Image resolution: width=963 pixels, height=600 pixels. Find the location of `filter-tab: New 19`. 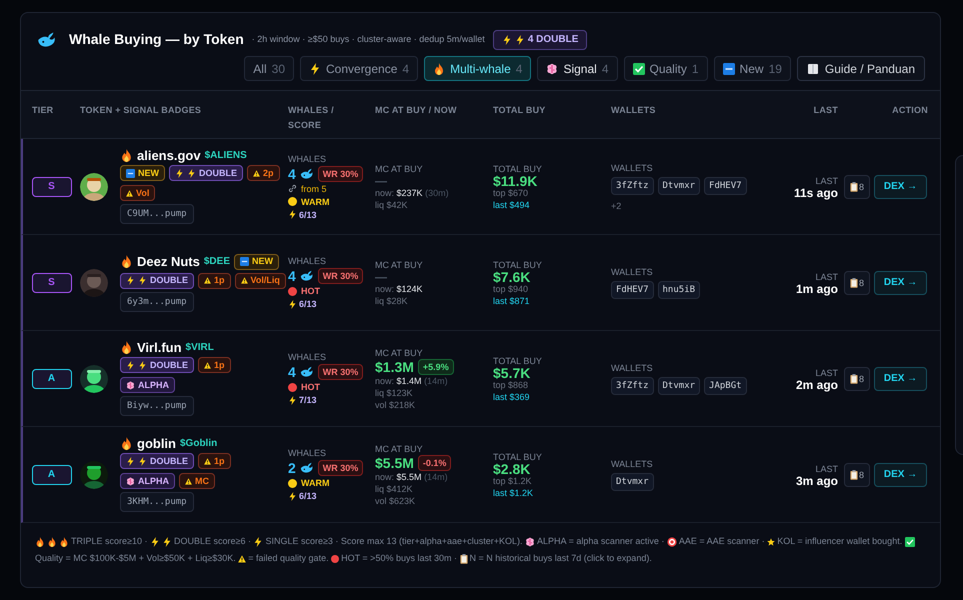

filter-tab: New 19 is located at coordinates (752, 68).